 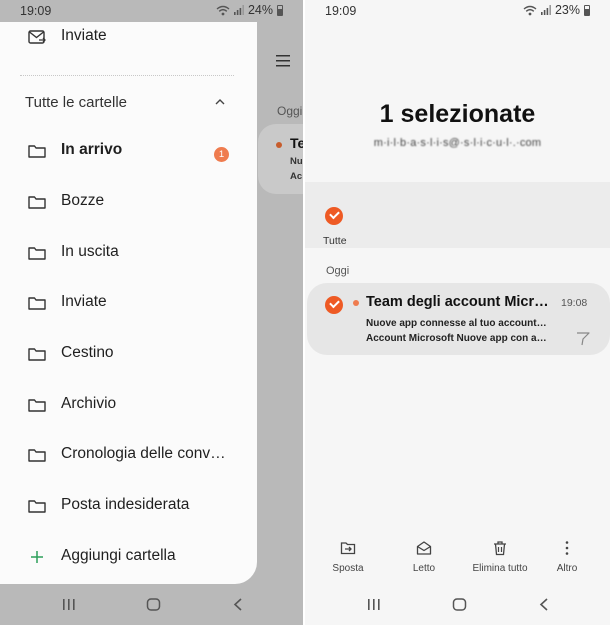 I want to click on drawer-item-sent: Inviate, so click(x=128, y=40).